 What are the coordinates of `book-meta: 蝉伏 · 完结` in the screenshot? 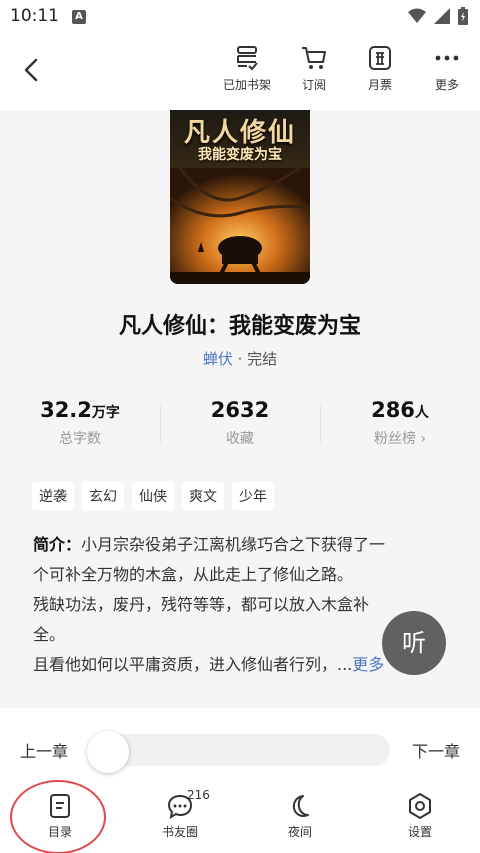 It's located at (240, 358).